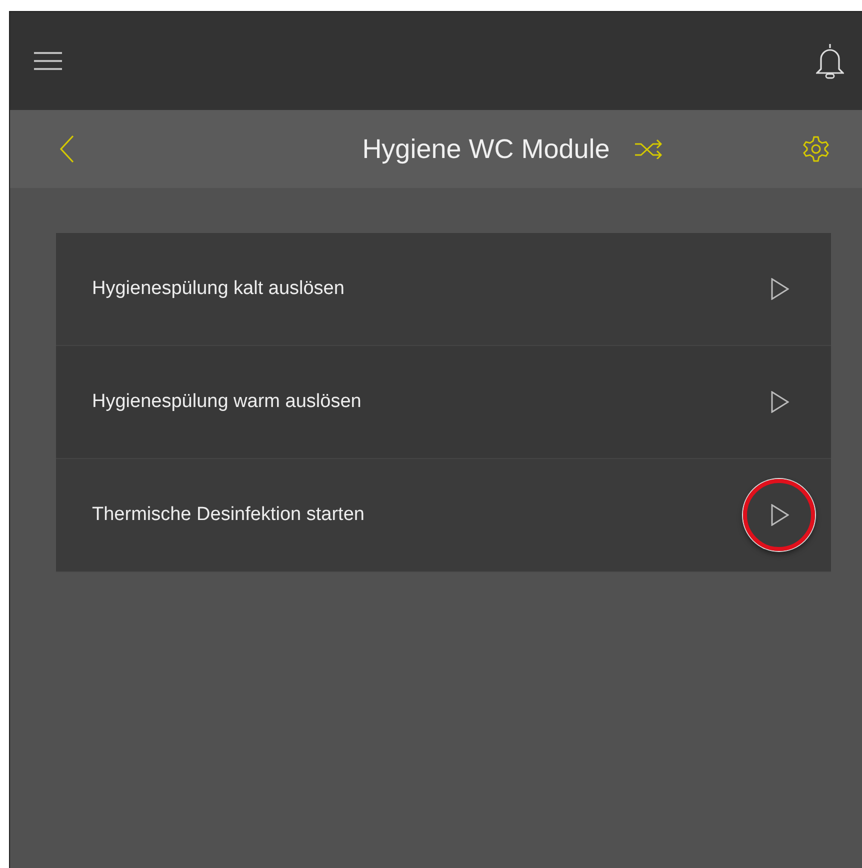  Describe the element at coordinates (830, 61) in the screenshot. I see `bell-icon` at that location.